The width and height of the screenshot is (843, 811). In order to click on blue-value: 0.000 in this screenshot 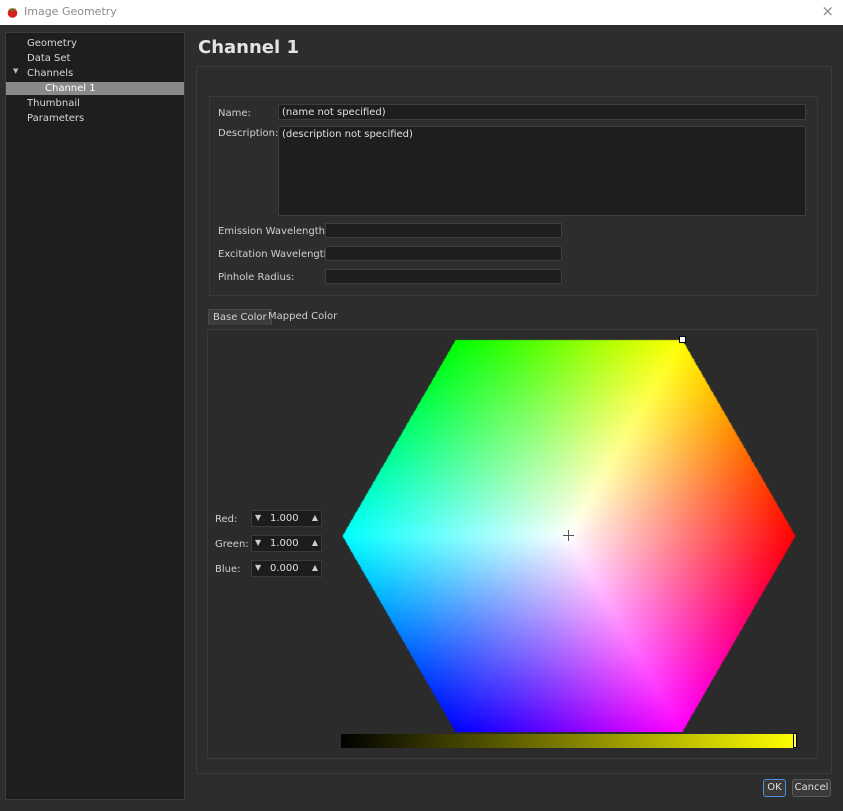, I will do `click(284, 568)`.